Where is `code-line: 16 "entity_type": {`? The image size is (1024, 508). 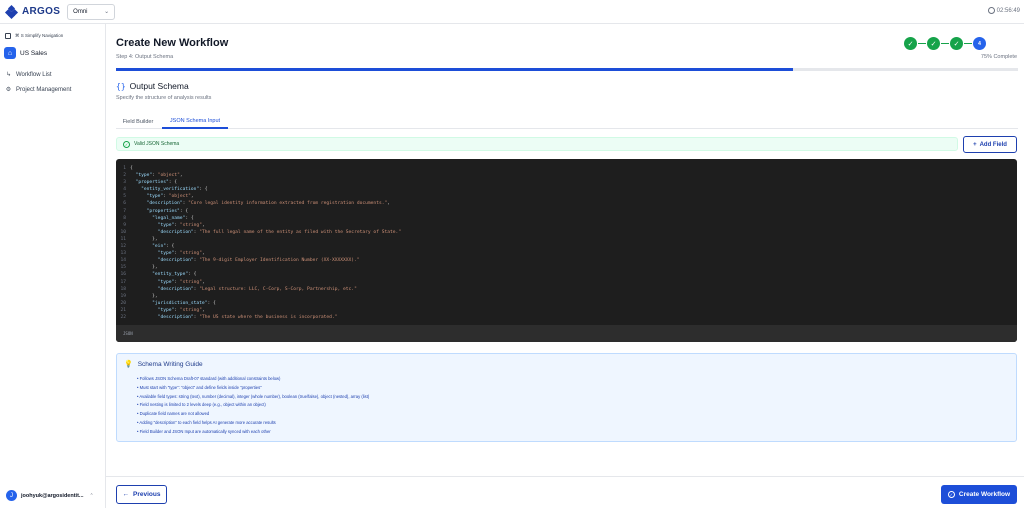
code-line: 16 "entity_type": { is located at coordinates (566, 274).